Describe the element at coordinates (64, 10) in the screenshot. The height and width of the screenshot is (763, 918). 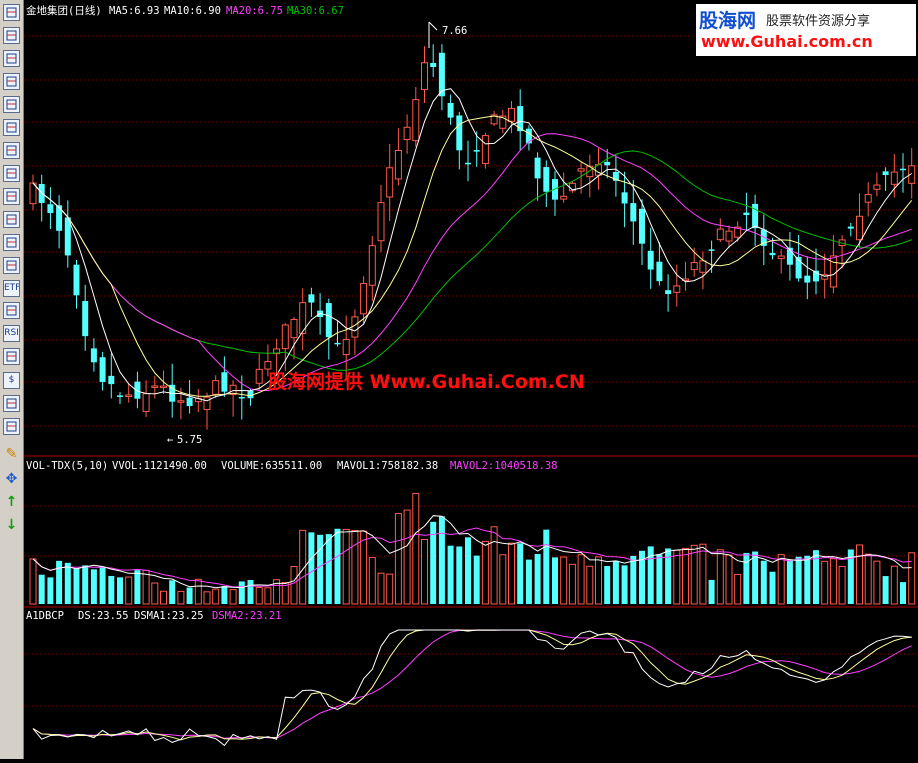
I see `price-title: 金地集团(日线)` at that location.